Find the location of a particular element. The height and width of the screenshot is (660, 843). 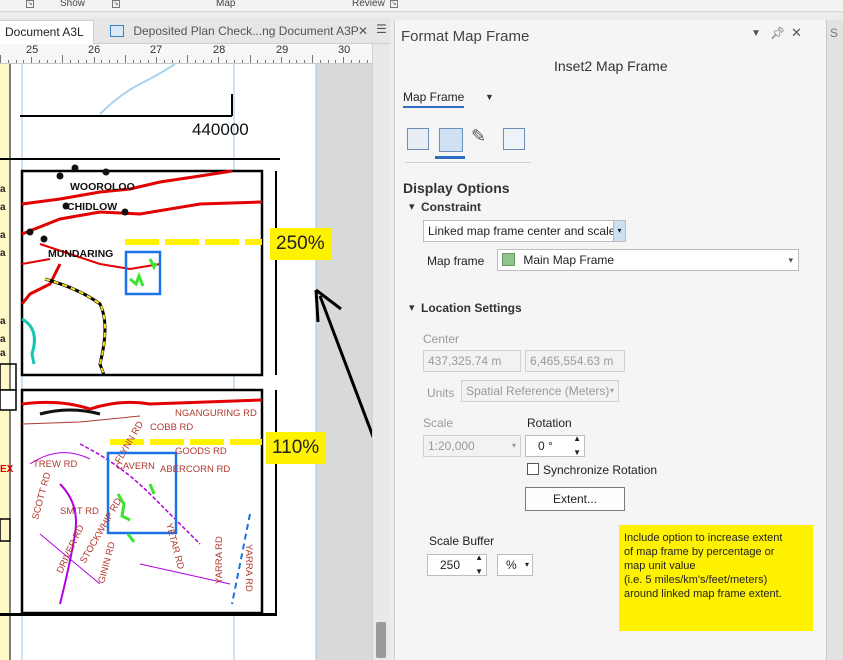

scrollbar-thumb is located at coordinates (381, 640).